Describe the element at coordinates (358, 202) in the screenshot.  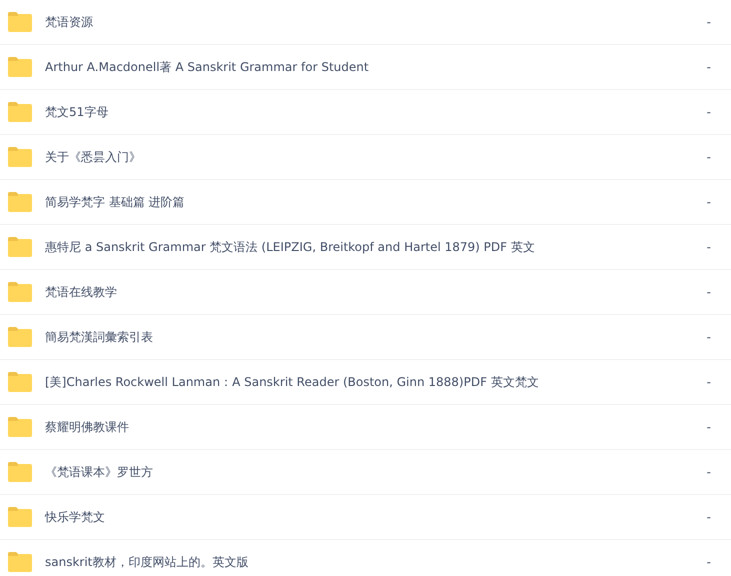
I see `folder-name: 简易学梵字 基础篇 进阶篇` at that location.